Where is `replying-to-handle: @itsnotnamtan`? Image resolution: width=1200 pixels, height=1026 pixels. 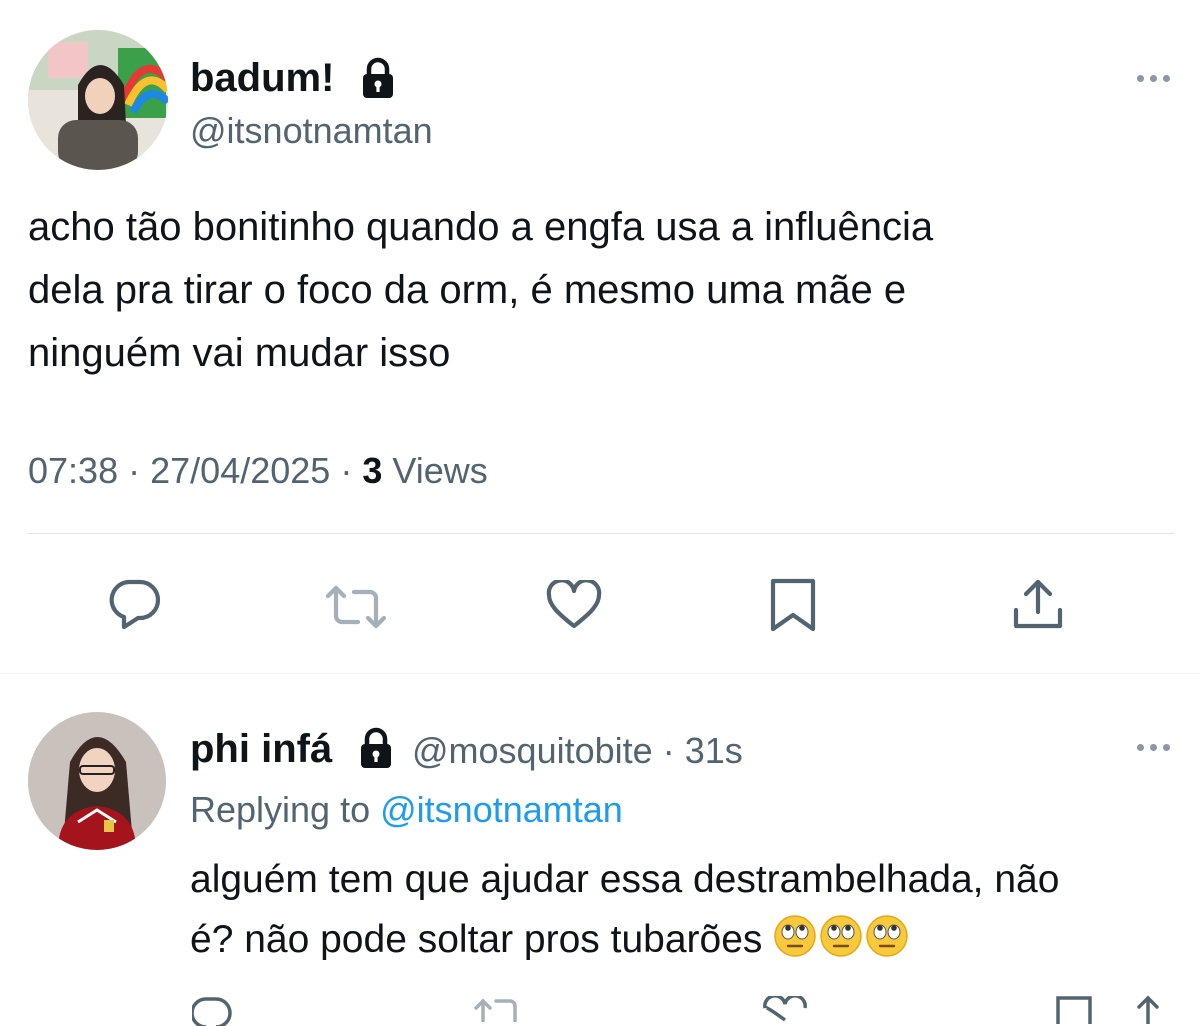
replying-to-handle: @itsnotnamtan is located at coordinates (501, 809).